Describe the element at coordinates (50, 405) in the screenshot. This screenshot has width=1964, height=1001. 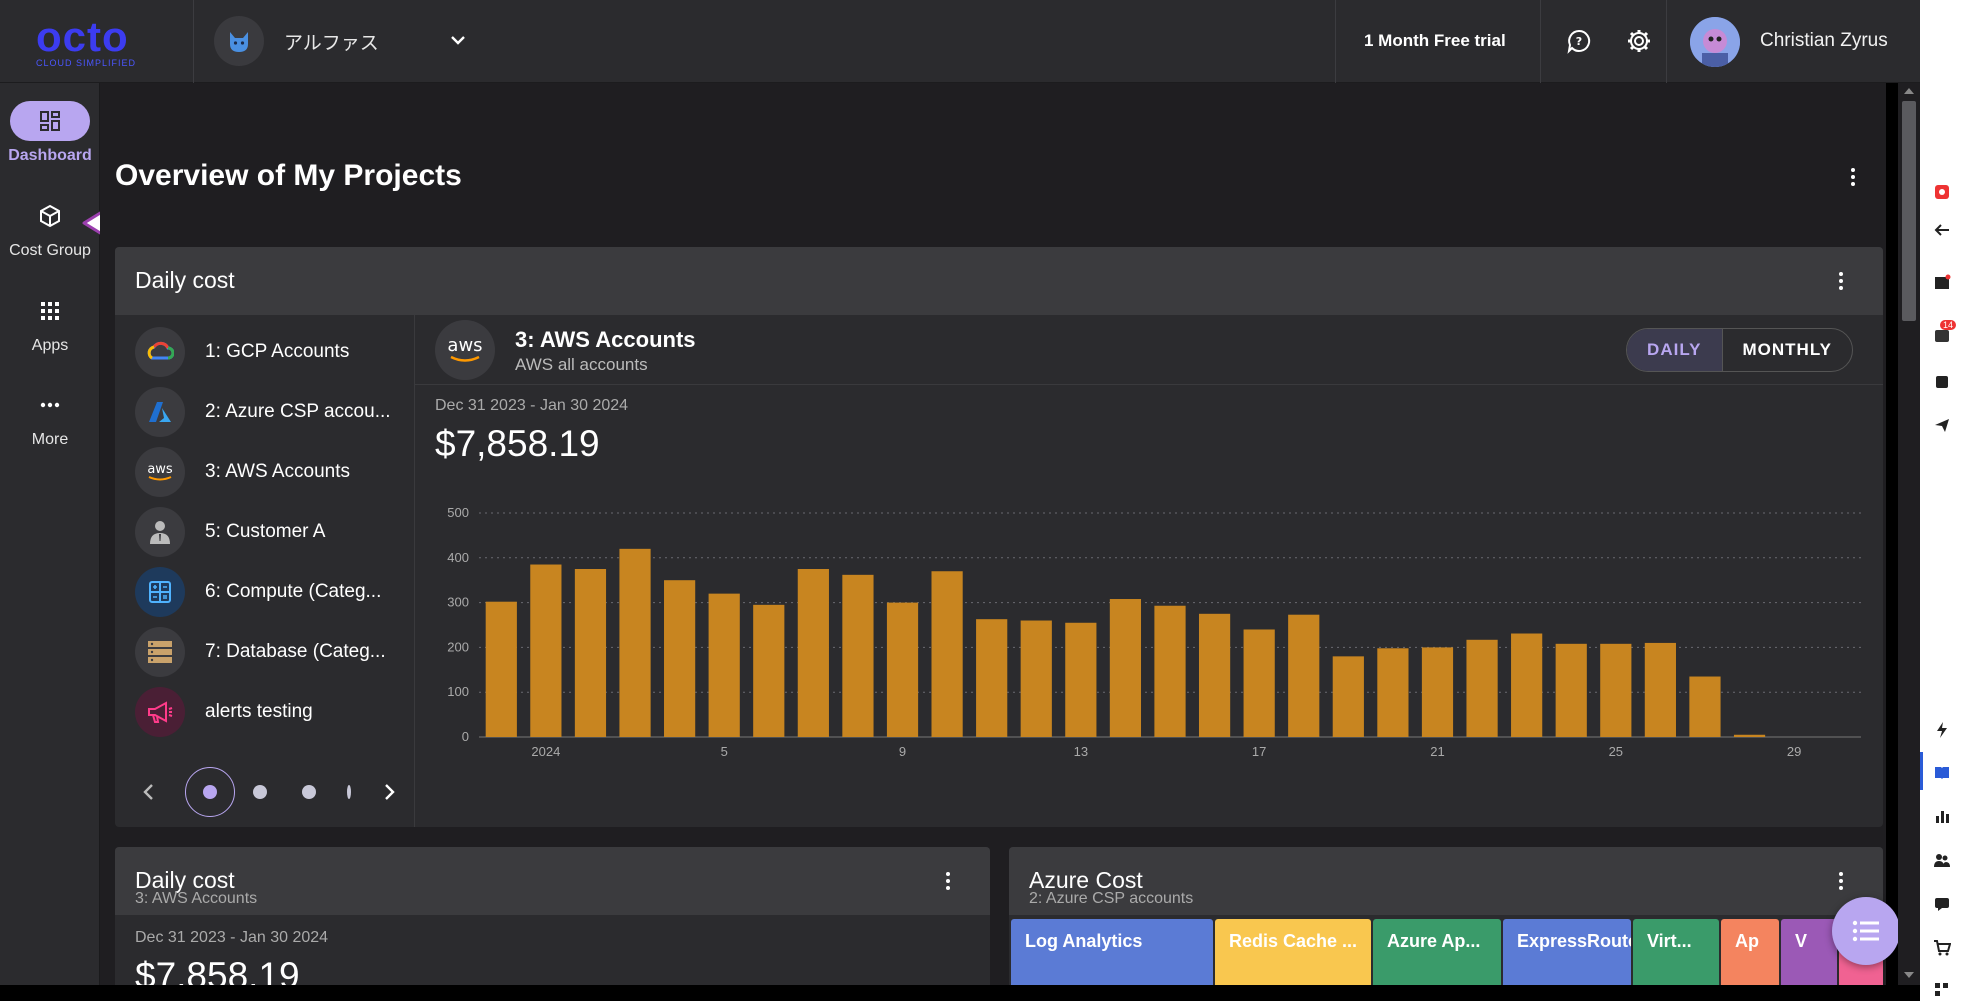
I see `nav-pill` at that location.